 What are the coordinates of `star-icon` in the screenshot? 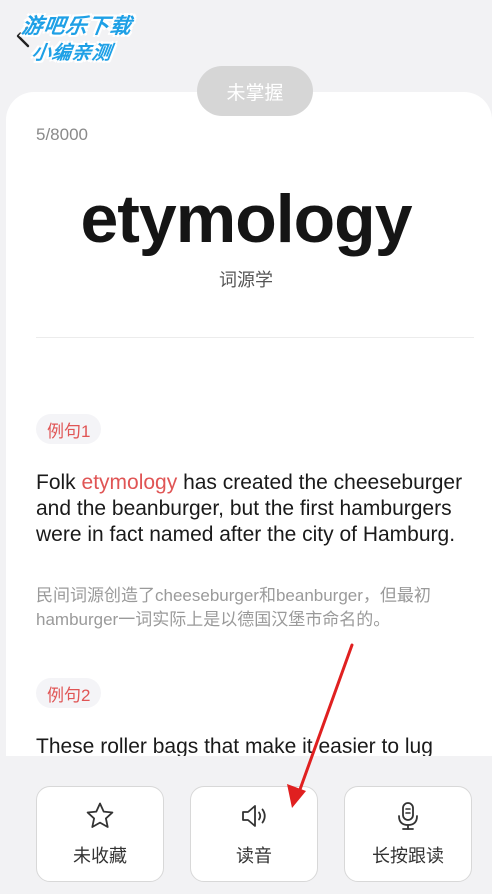 It's located at (100, 815).